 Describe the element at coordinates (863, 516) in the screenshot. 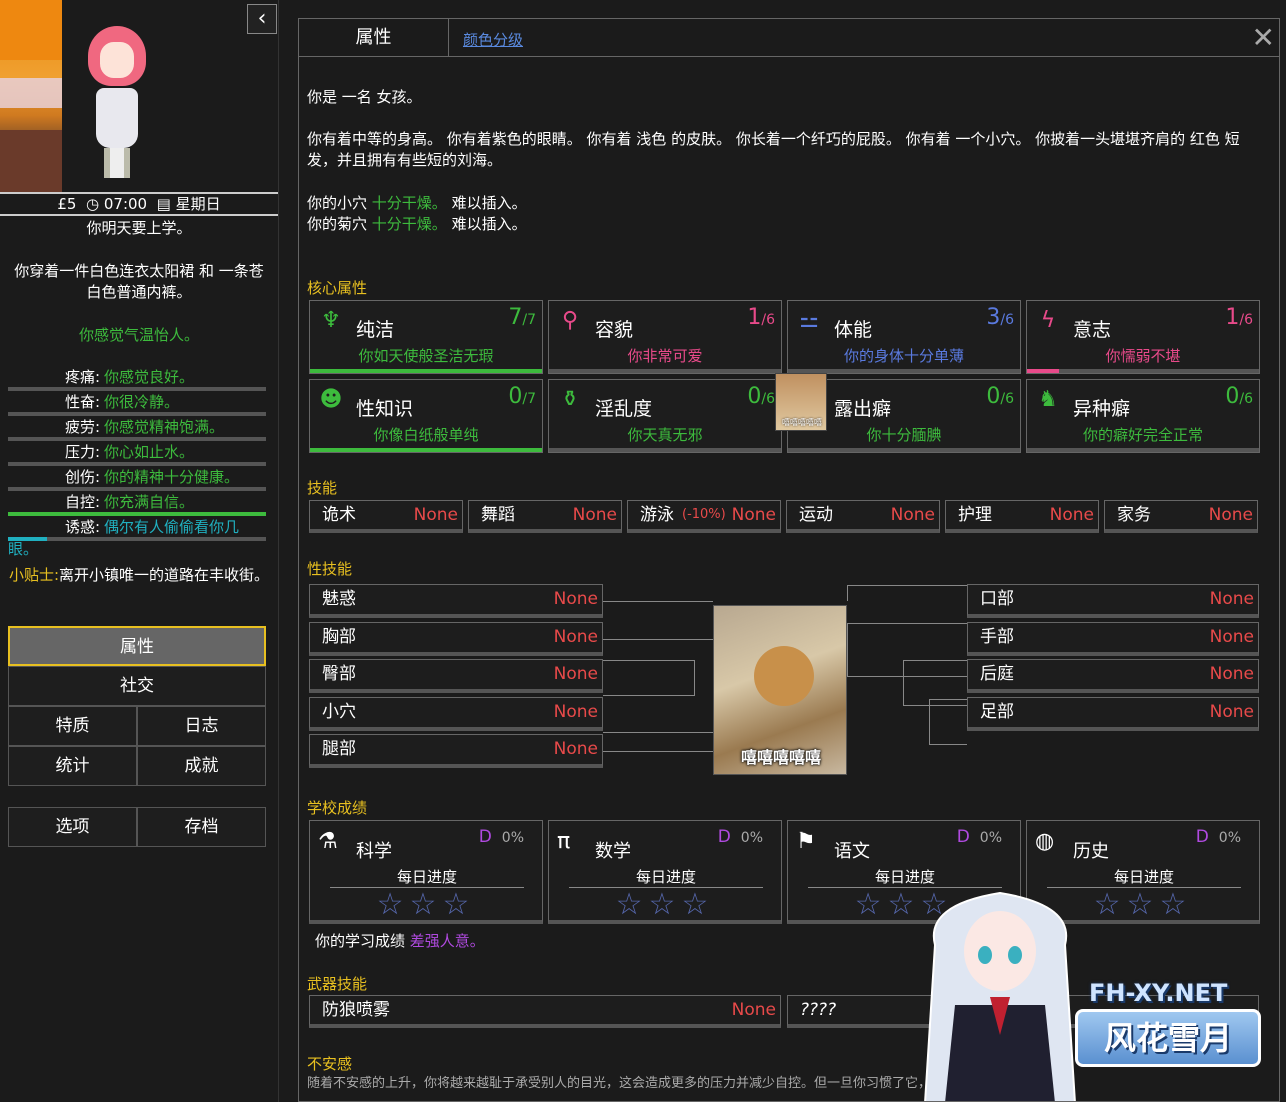

I see `skill-3: 运动 None` at that location.